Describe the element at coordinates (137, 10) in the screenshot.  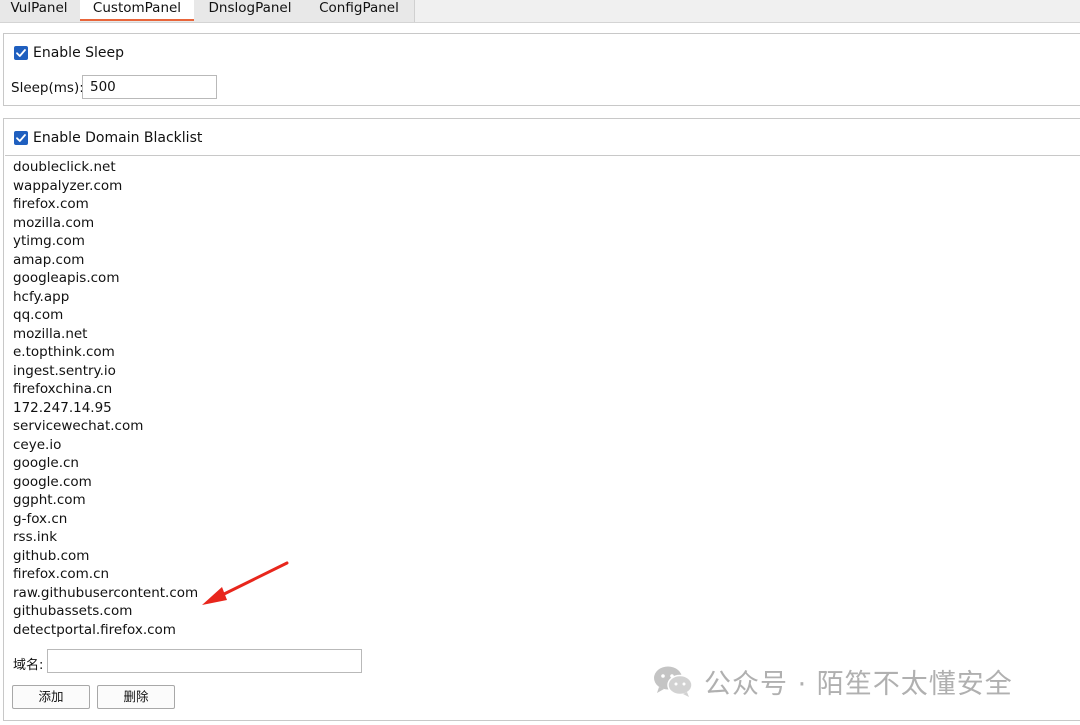
I see `tab-custompanel: CustomPanel` at that location.